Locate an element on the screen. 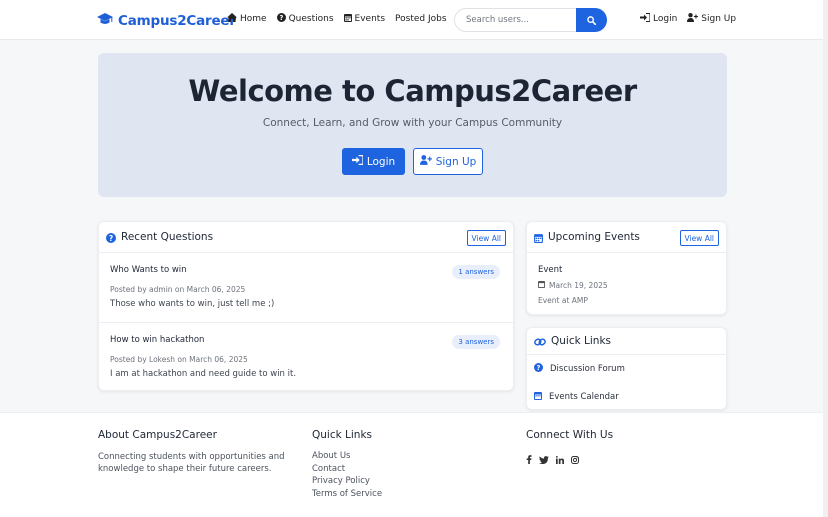 Image resolution: width=828 pixels, height=517 pixels. instagram-icon is located at coordinates (575, 458).